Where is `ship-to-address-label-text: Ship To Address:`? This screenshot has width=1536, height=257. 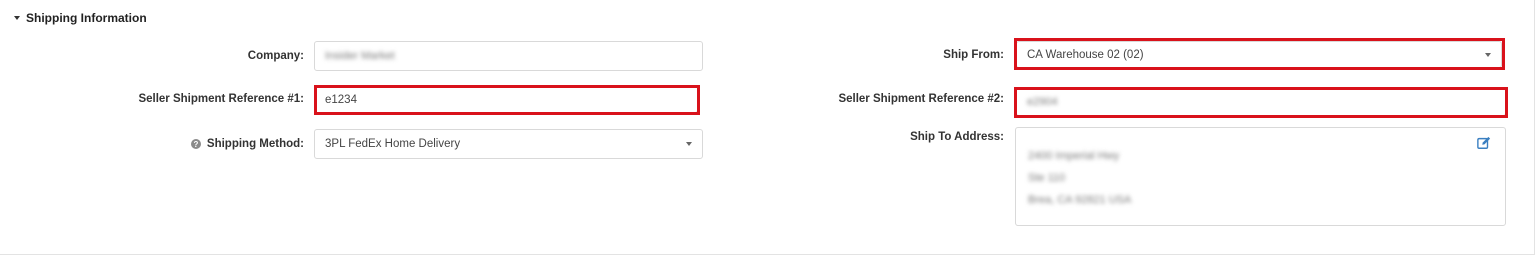
ship-to-address-label-text: Ship To Address: is located at coordinates (957, 137).